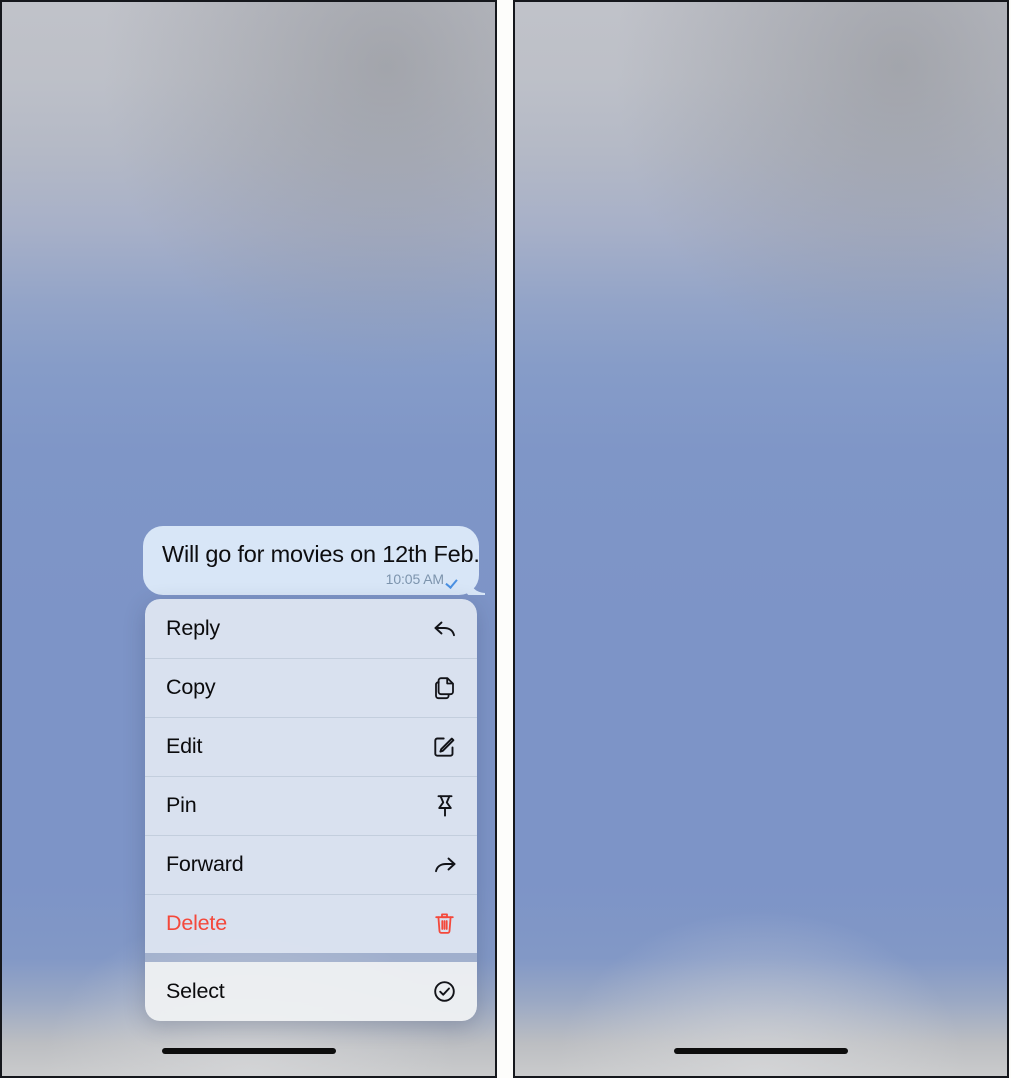  I want to click on trash-icon, so click(444, 923).